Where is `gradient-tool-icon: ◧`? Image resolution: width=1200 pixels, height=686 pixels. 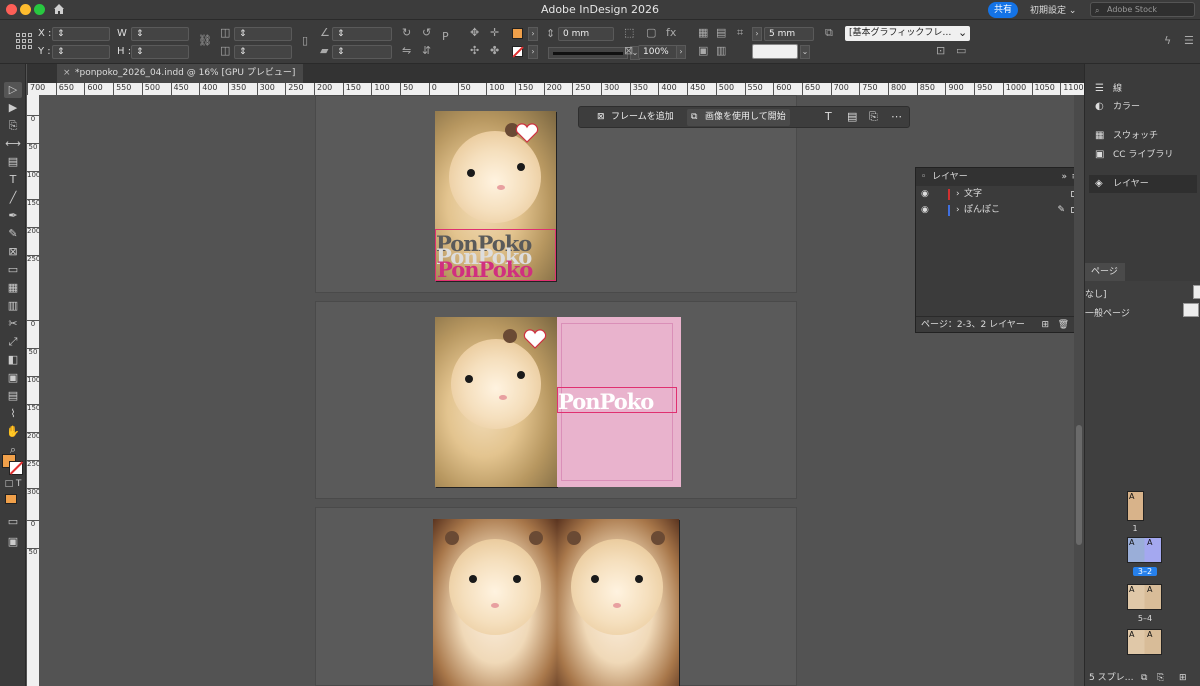
gradient-tool-icon: ◧ is located at coordinates (13, 360).